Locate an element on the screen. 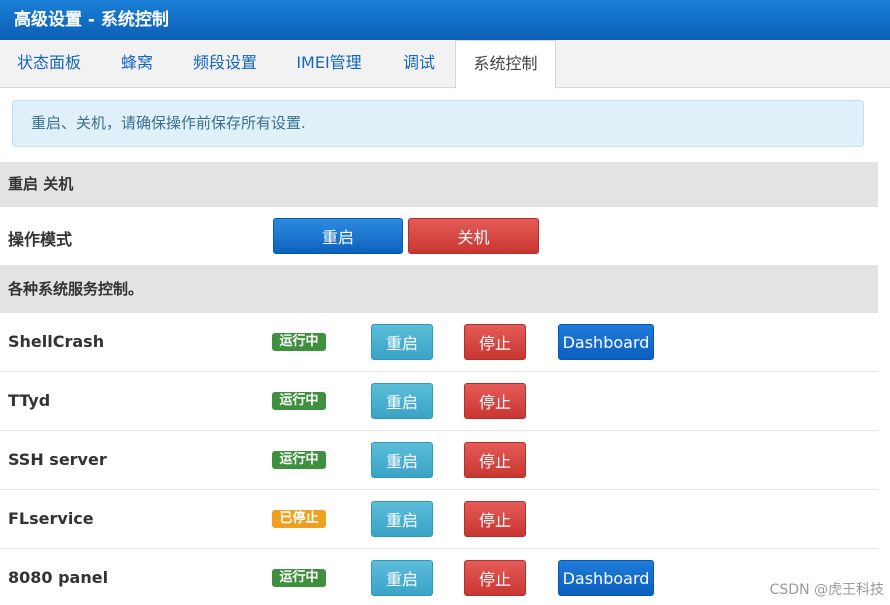 This screenshot has height=605, width=890. tab-imei-management: IMEI管理 is located at coordinates (329, 64).